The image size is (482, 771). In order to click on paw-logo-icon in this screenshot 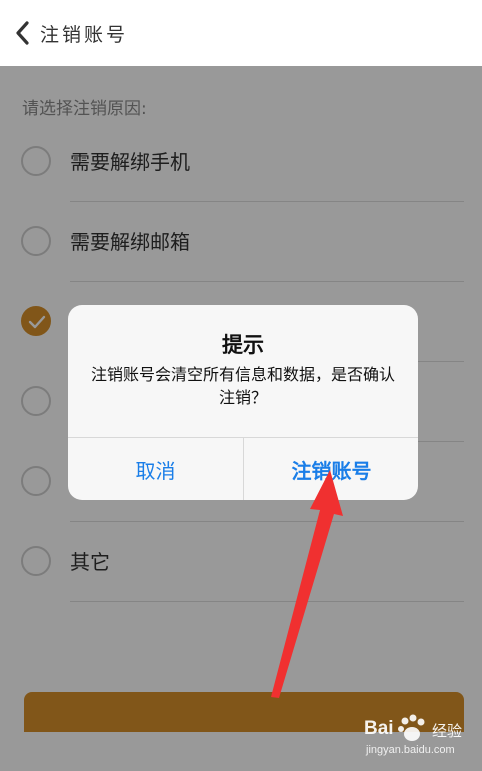, I will do `click(411, 727)`.